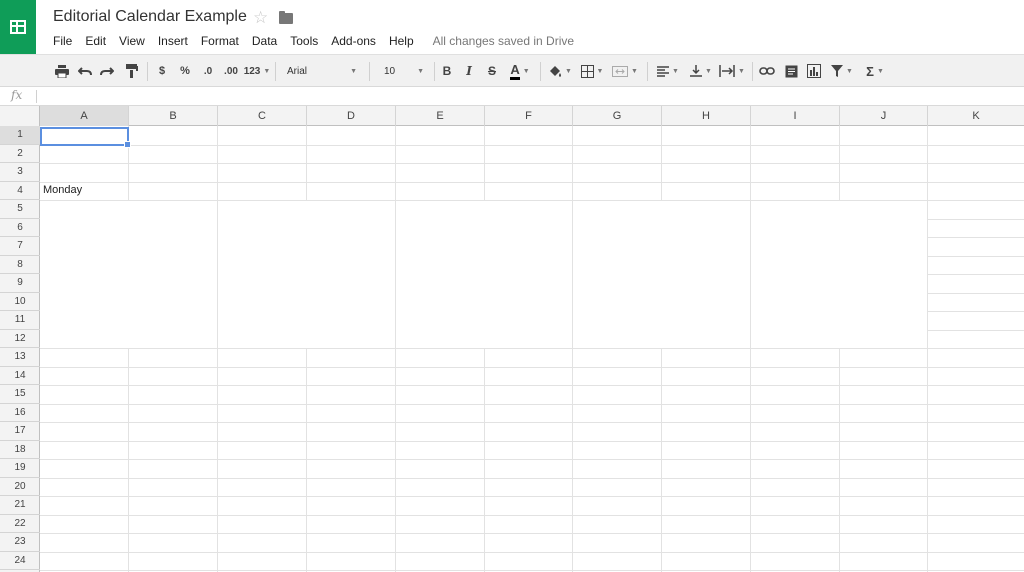 This screenshot has height=572, width=1024. What do you see at coordinates (20, 394) in the screenshot?
I see `row-header-15: 15` at bounding box center [20, 394].